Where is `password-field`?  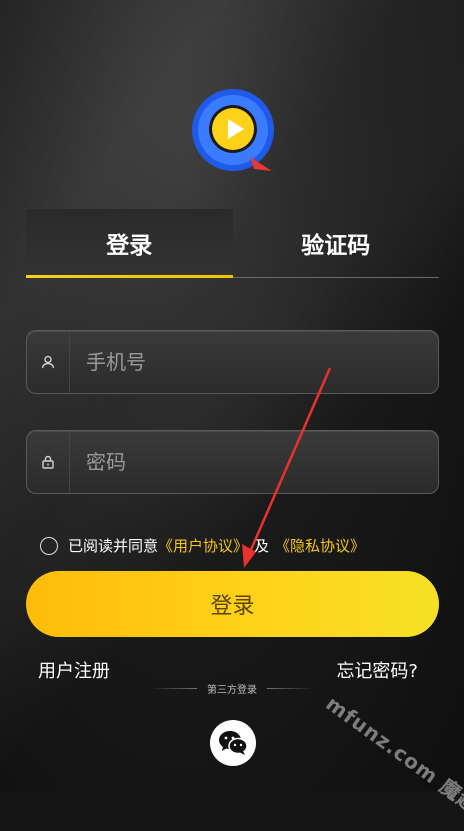 password-field is located at coordinates (232, 462).